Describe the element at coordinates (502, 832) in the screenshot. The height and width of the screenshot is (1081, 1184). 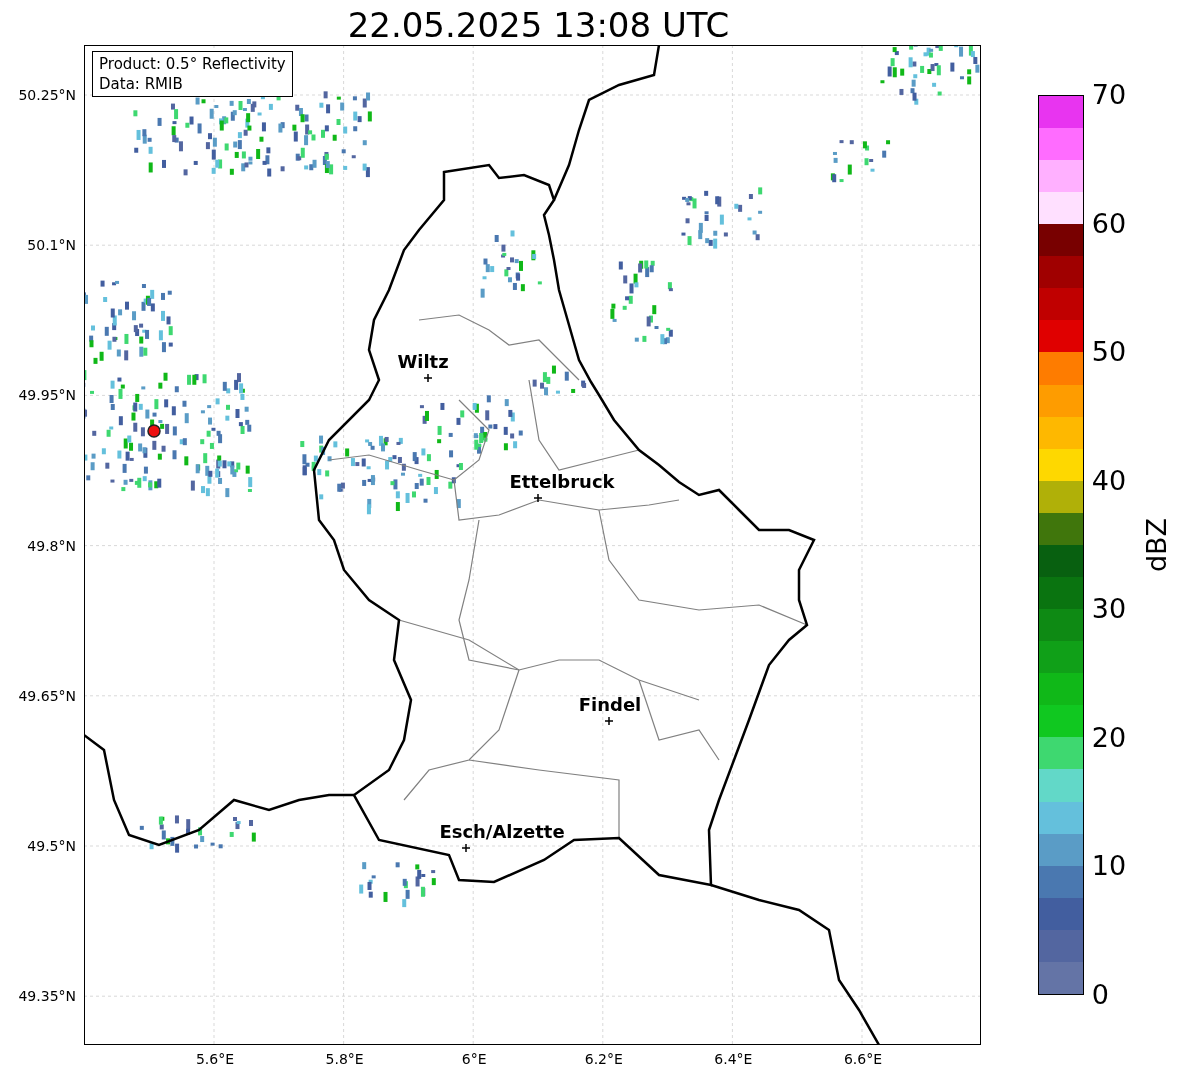
I see `city-label: Esch/Alzette` at that location.